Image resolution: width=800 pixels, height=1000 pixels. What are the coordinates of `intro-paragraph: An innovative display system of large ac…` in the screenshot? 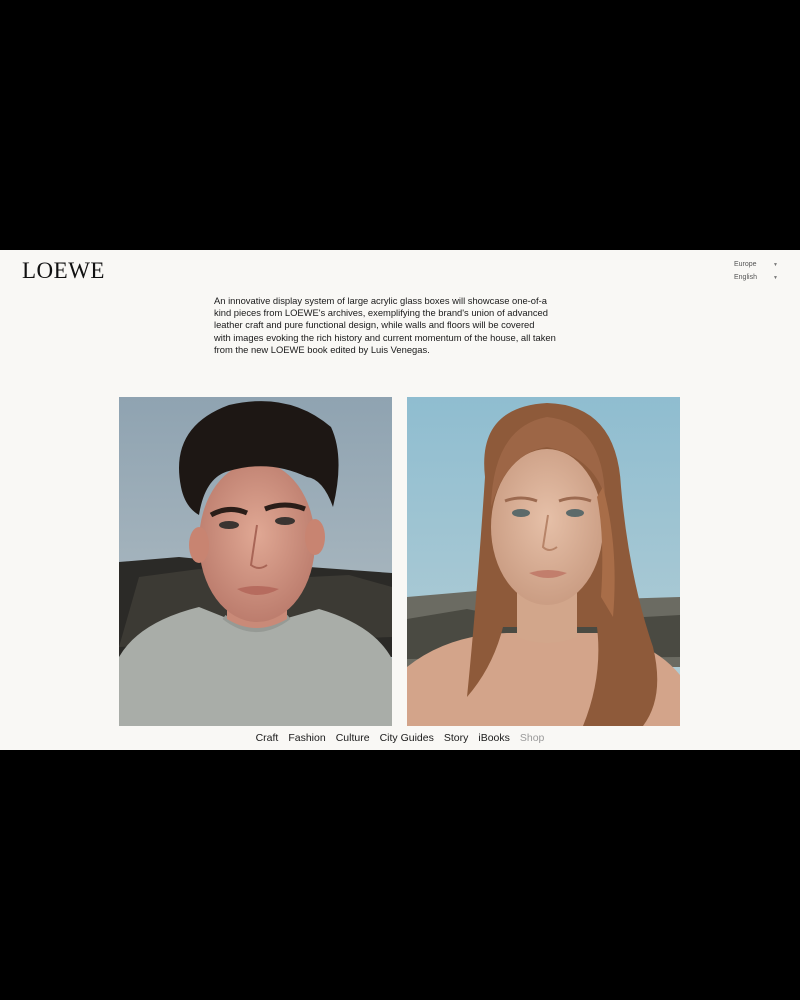 It's located at (385, 325).